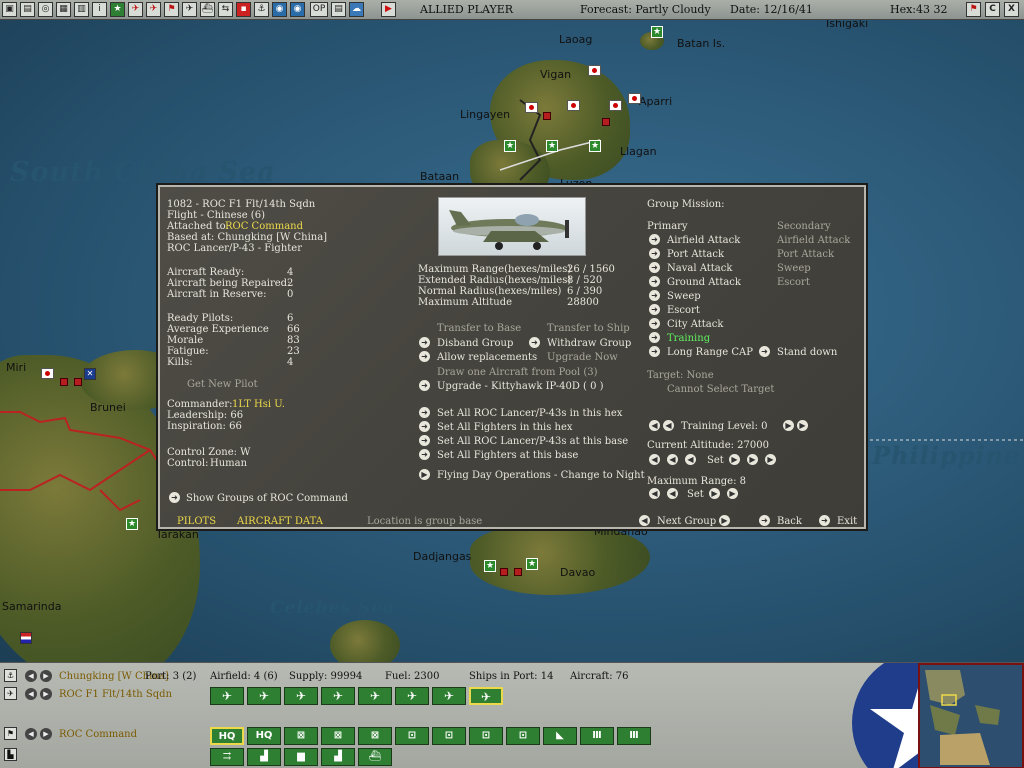  What do you see at coordinates (46, 734) in the screenshot?
I see `next-command-icon: ▶` at bounding box center [46, 734].